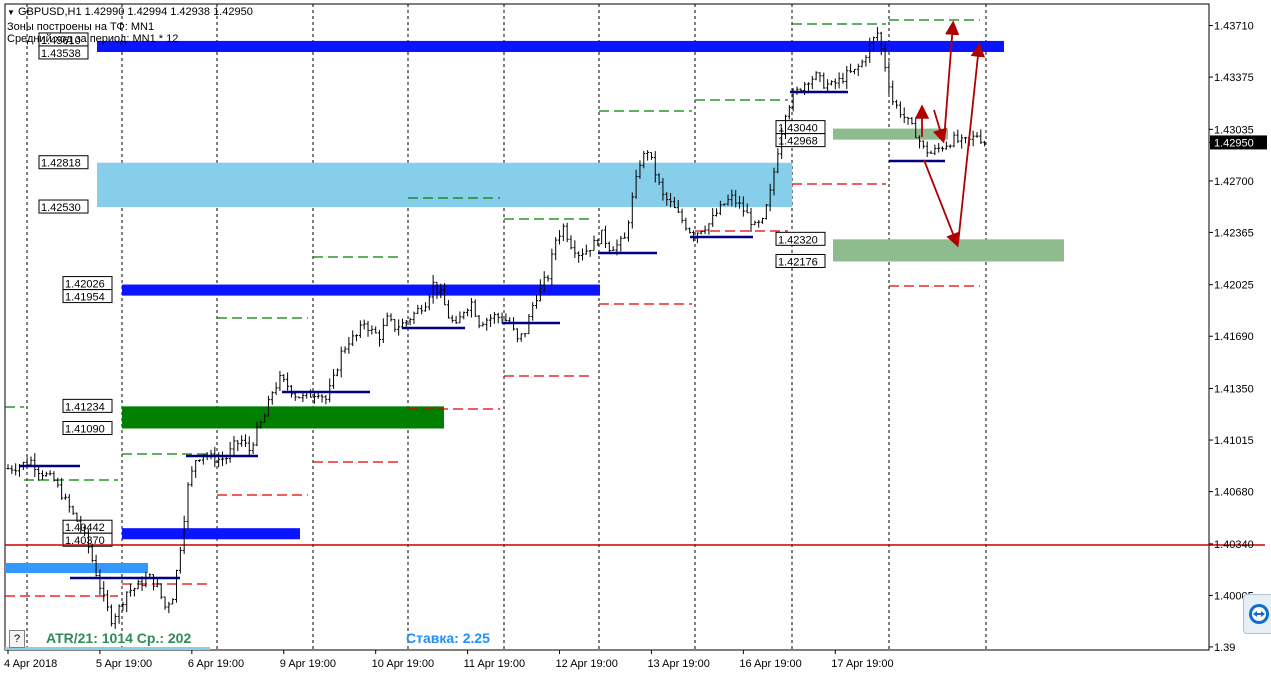  I want to click on zone-lower-label: 1.43538, so click(63, 52).